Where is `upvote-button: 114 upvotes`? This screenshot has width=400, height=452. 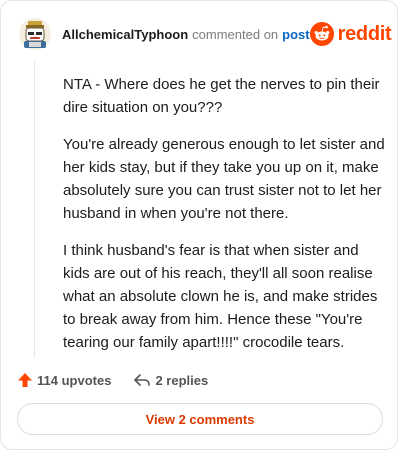
upvote-button: 114 upvotes is located at coordinates (64, 380).